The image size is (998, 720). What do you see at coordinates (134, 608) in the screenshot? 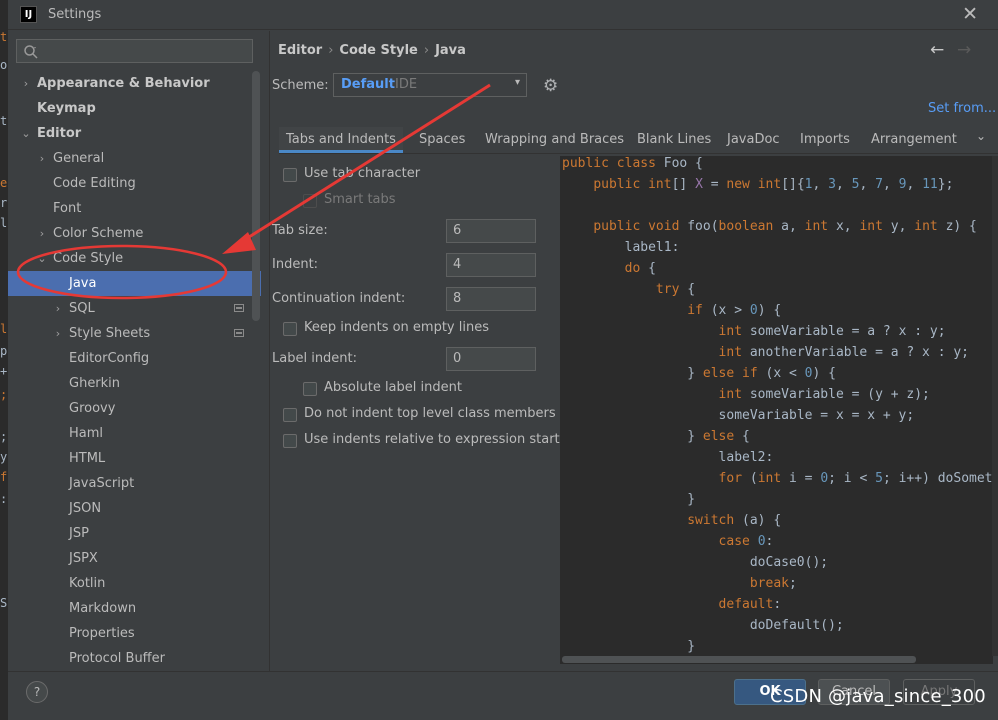
I see `sidebar-item-markdown: Markdown` at bounding box center [134, 608].